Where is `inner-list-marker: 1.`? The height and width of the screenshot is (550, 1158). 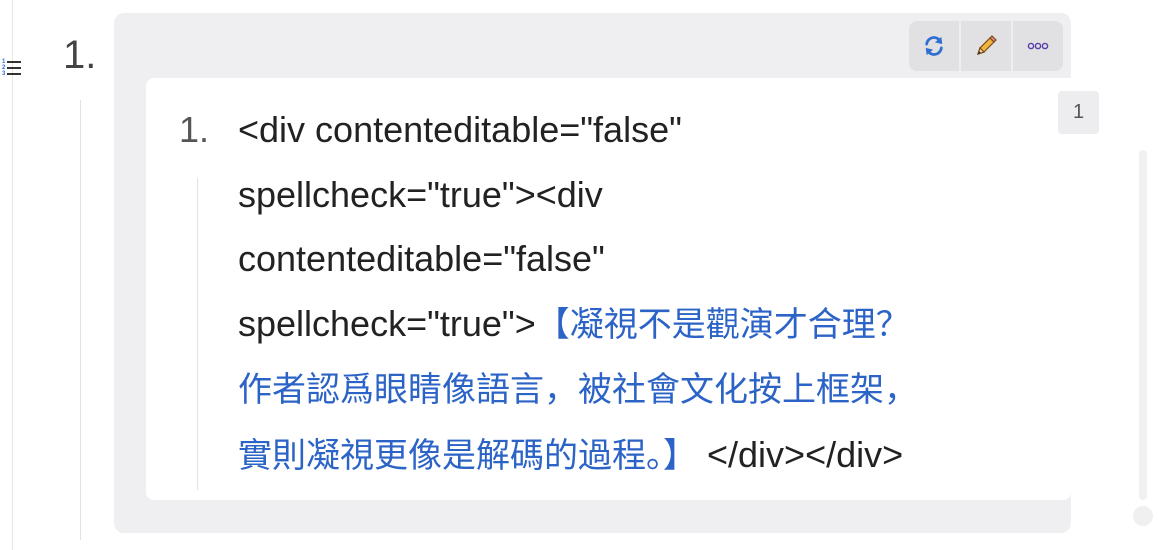 inner-list-marker: 1. is located at coordinates (194, 129).